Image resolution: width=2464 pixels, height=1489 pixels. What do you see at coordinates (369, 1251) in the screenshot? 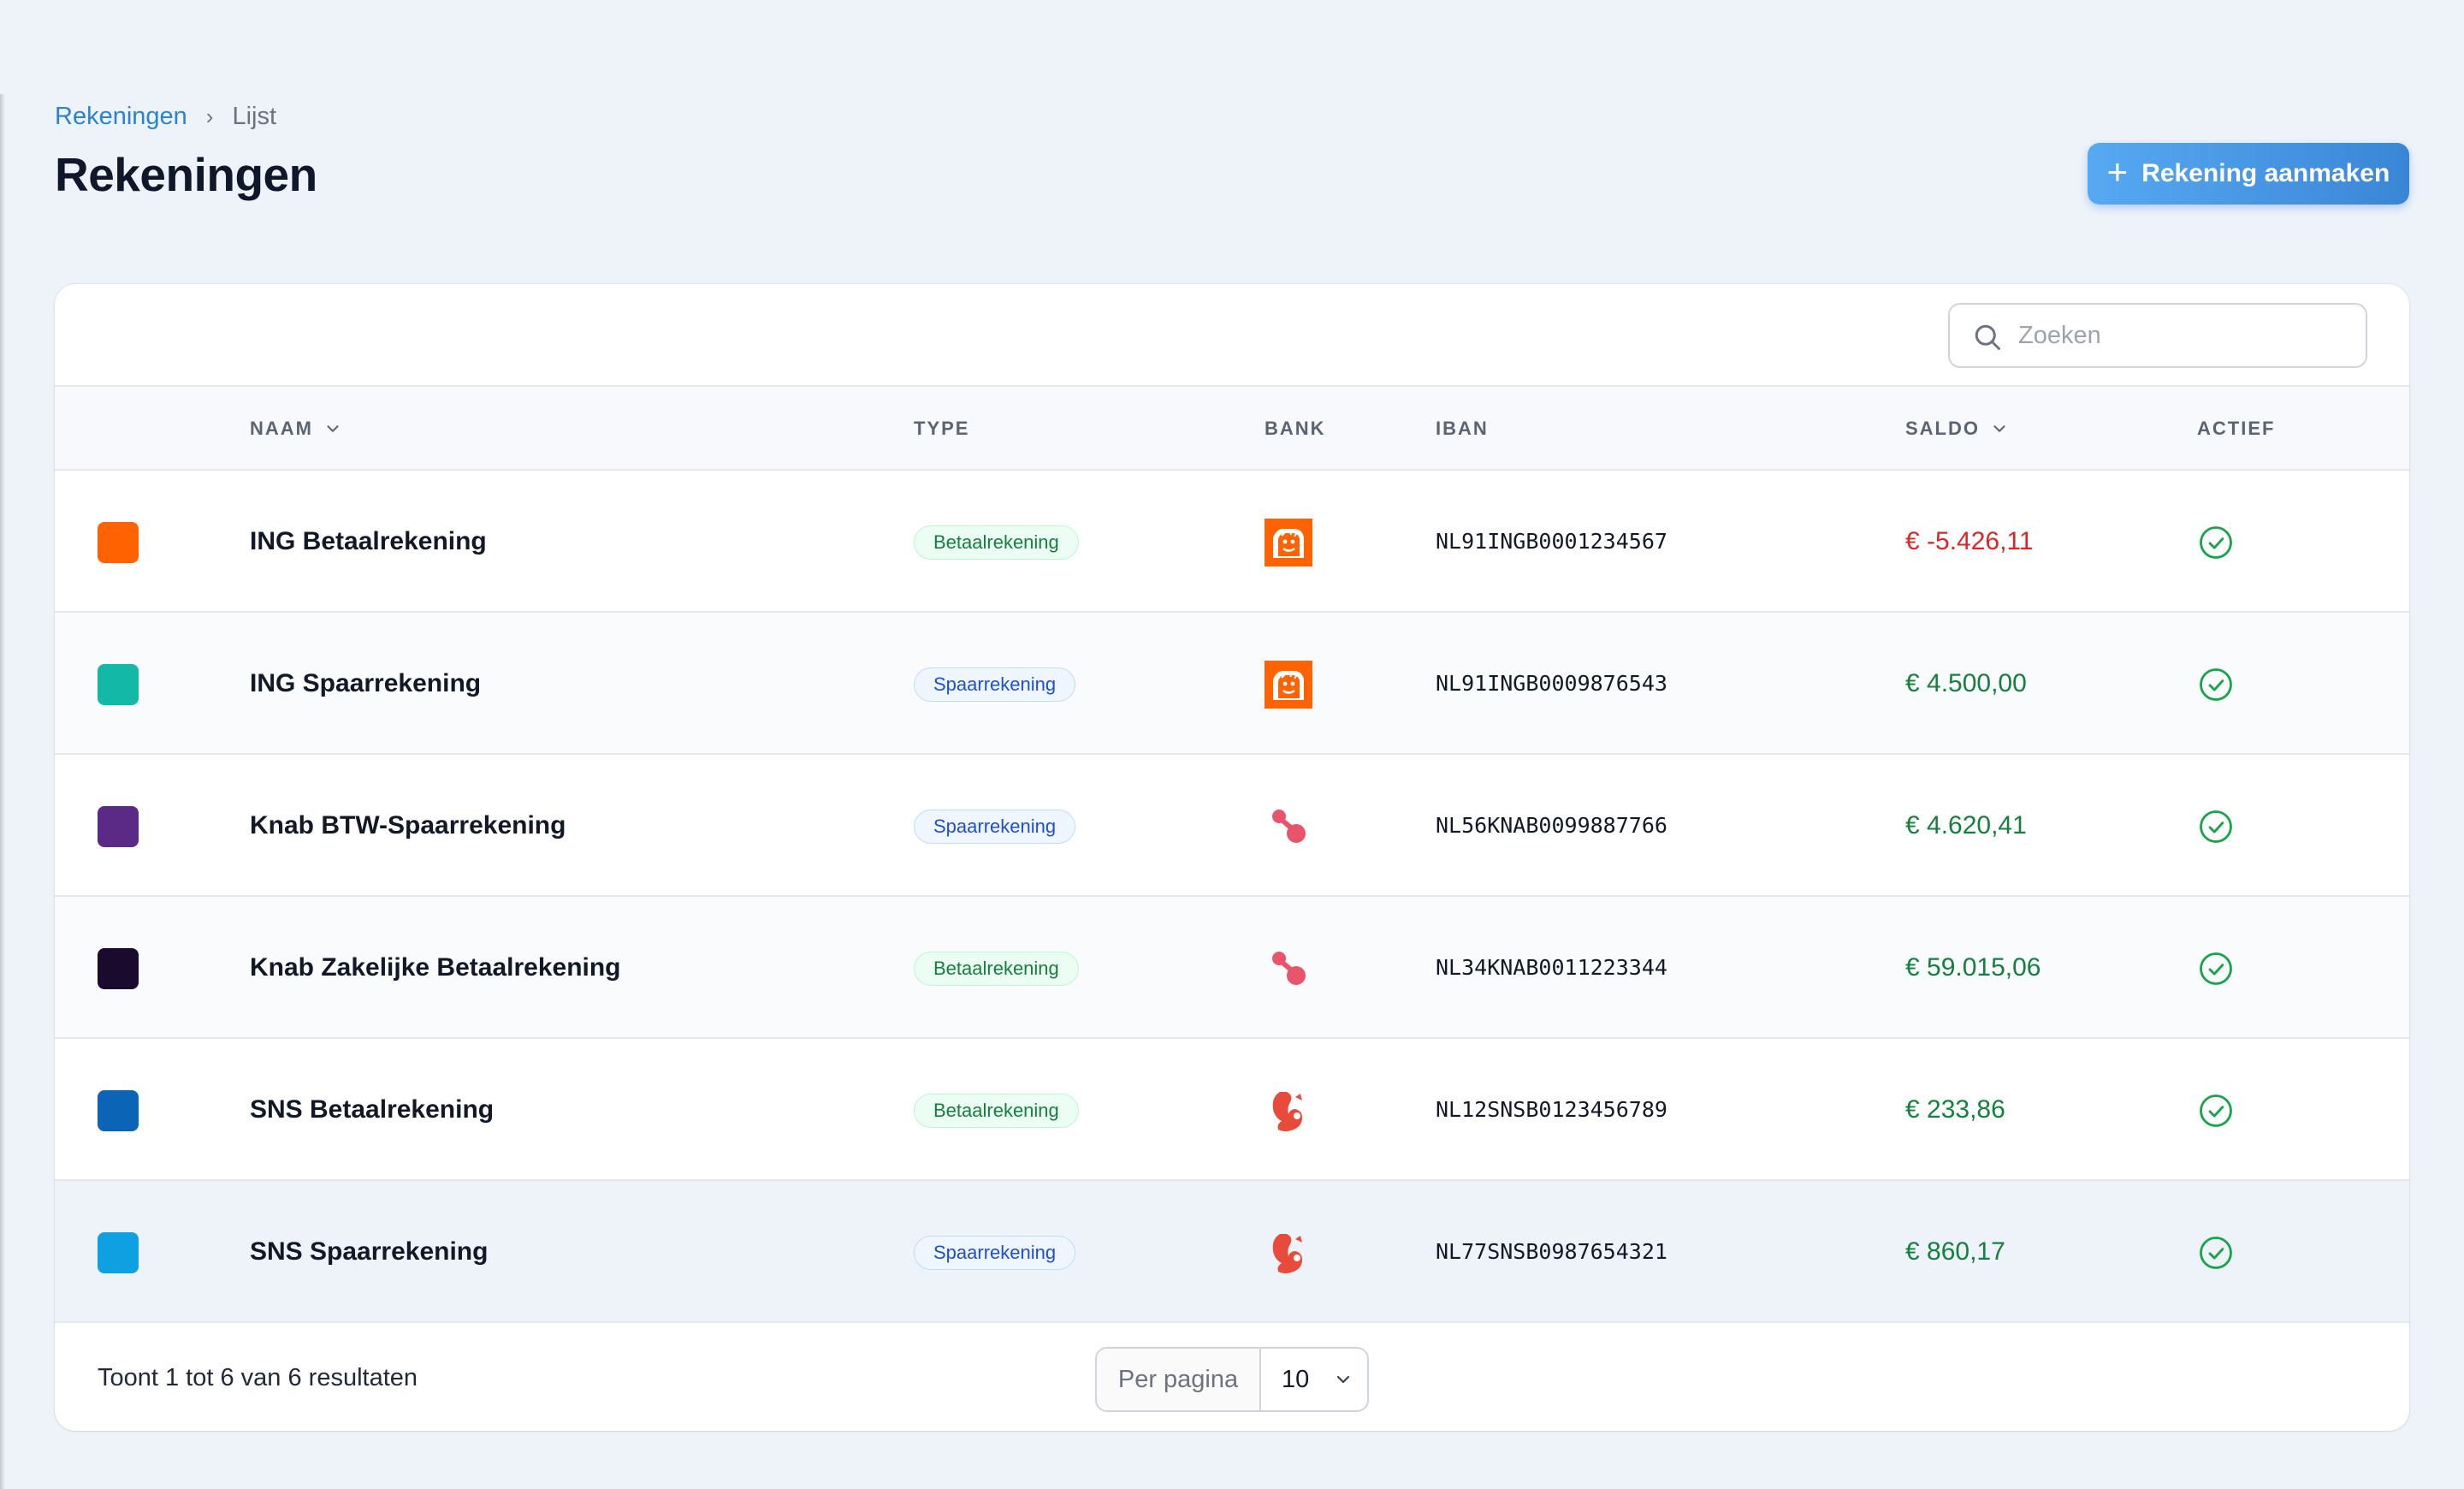
I see `account-name: SNS Spaarrekening` at bounding box center [369, 1251].